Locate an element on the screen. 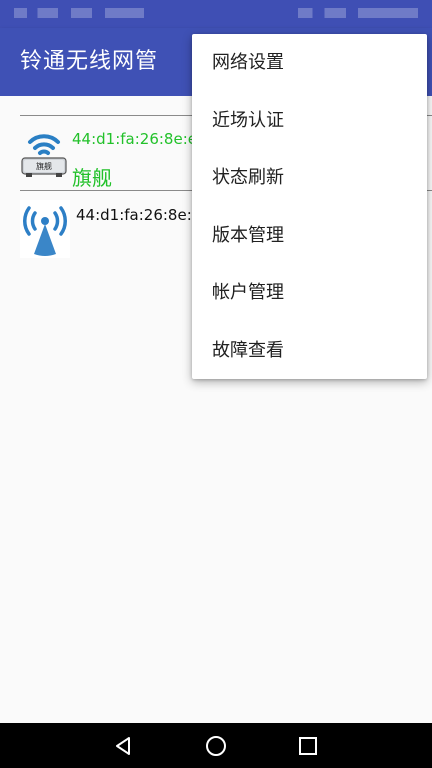 The height and width of the screenshot is (768, 432). device-mac: 44:d1:fa:26:8e:c is located at coordinates (138, 215).